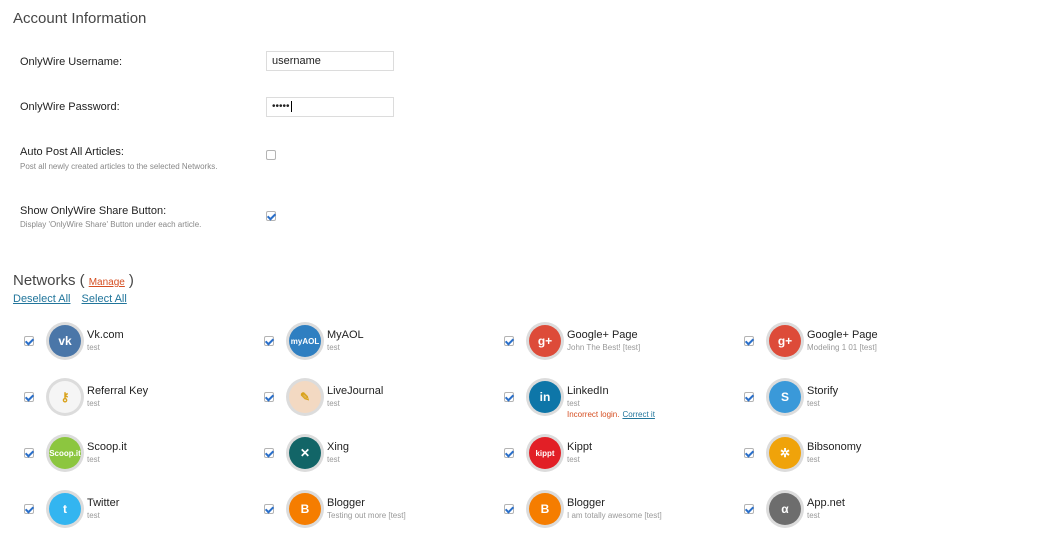 This screenshot has height=536, width=1043. I want to click on network-account: Modeling 1 01 [test], so click(842, 347).